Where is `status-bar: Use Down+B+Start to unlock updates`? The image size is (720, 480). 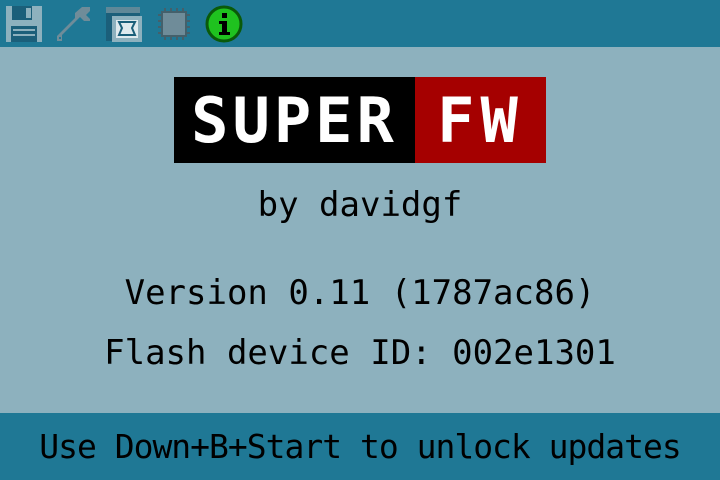
status-bar: Use Down+B+Start to unlock updates is located at coordinates (360, 446).